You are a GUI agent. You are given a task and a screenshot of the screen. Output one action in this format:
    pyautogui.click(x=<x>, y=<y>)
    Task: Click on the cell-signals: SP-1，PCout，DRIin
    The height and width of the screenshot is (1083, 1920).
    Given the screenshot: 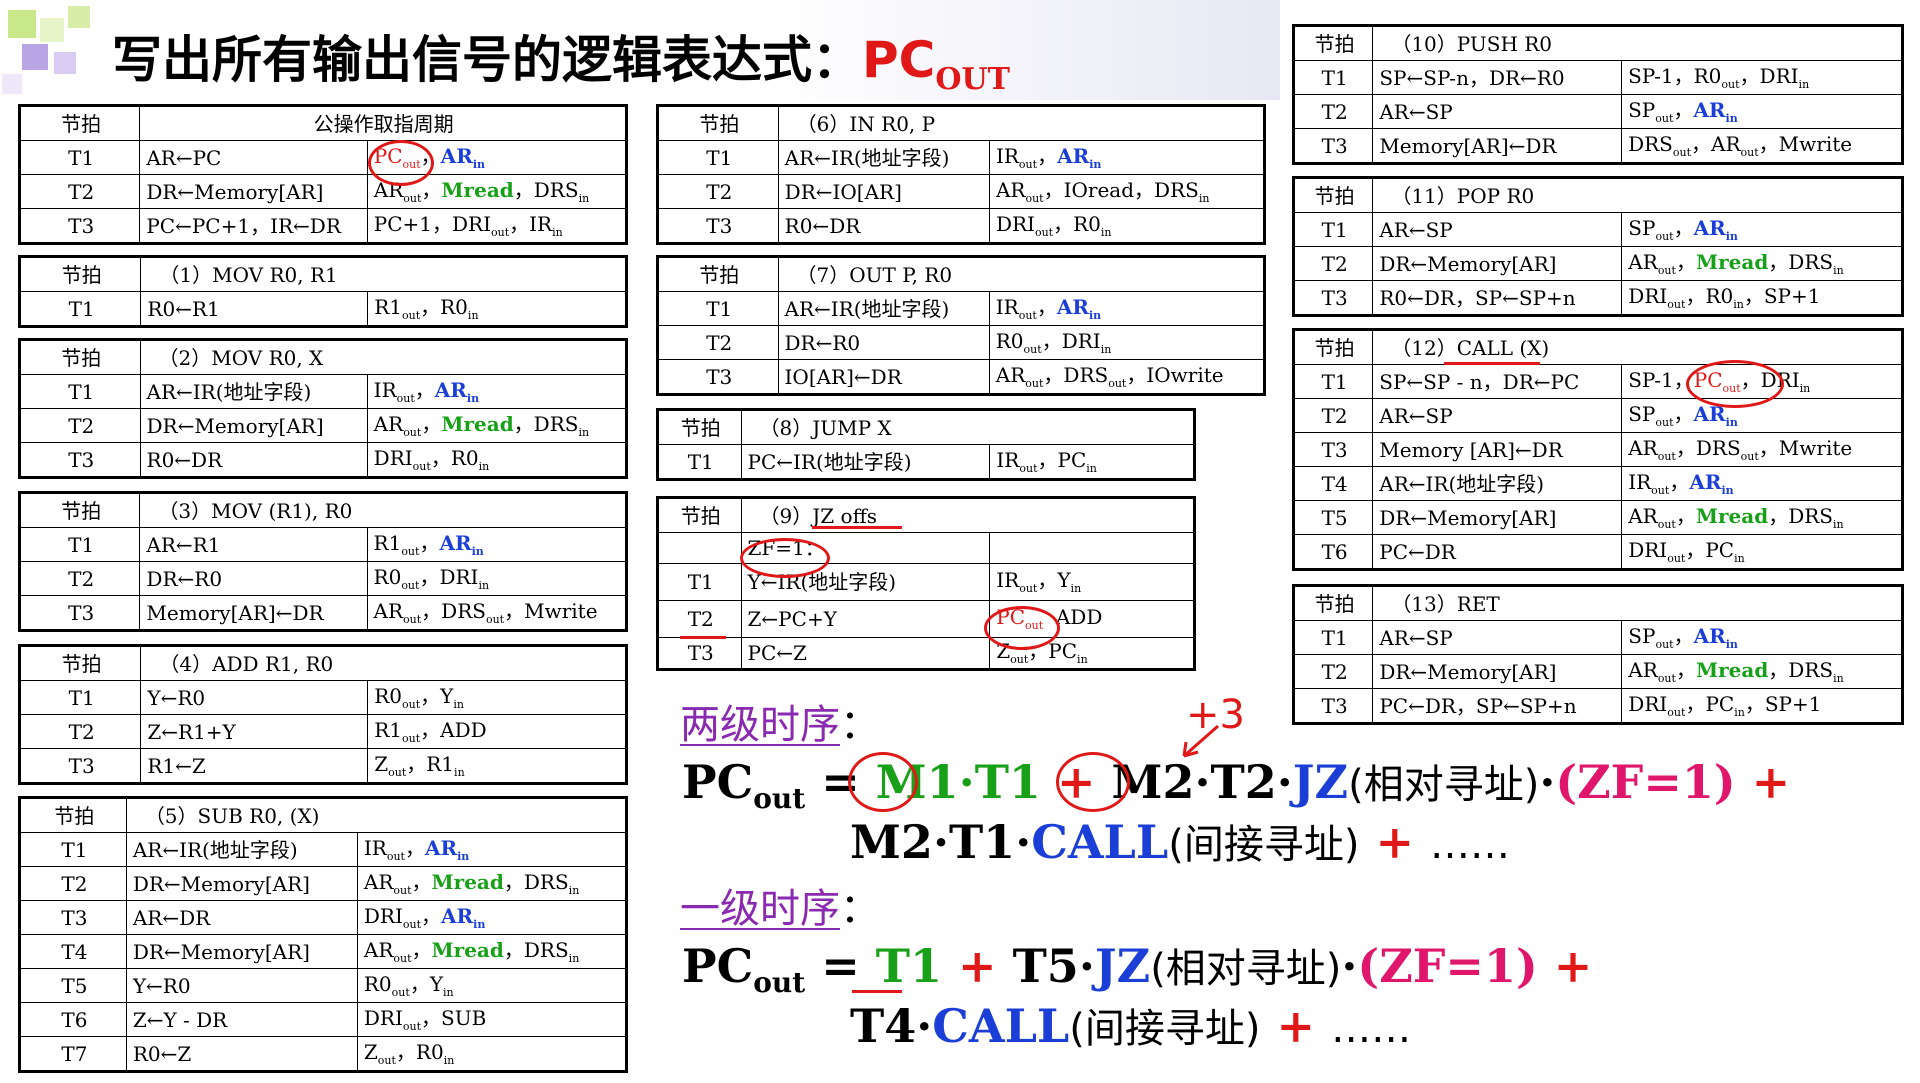 What is the action you would take?
    pyautogui.click(x=1762, y=381)
    